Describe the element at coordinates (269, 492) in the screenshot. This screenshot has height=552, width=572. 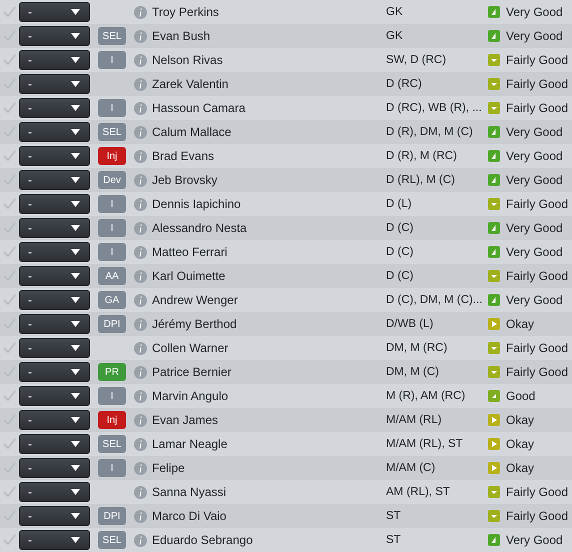
I see `player-name: Sanna Nyassi` at that location.